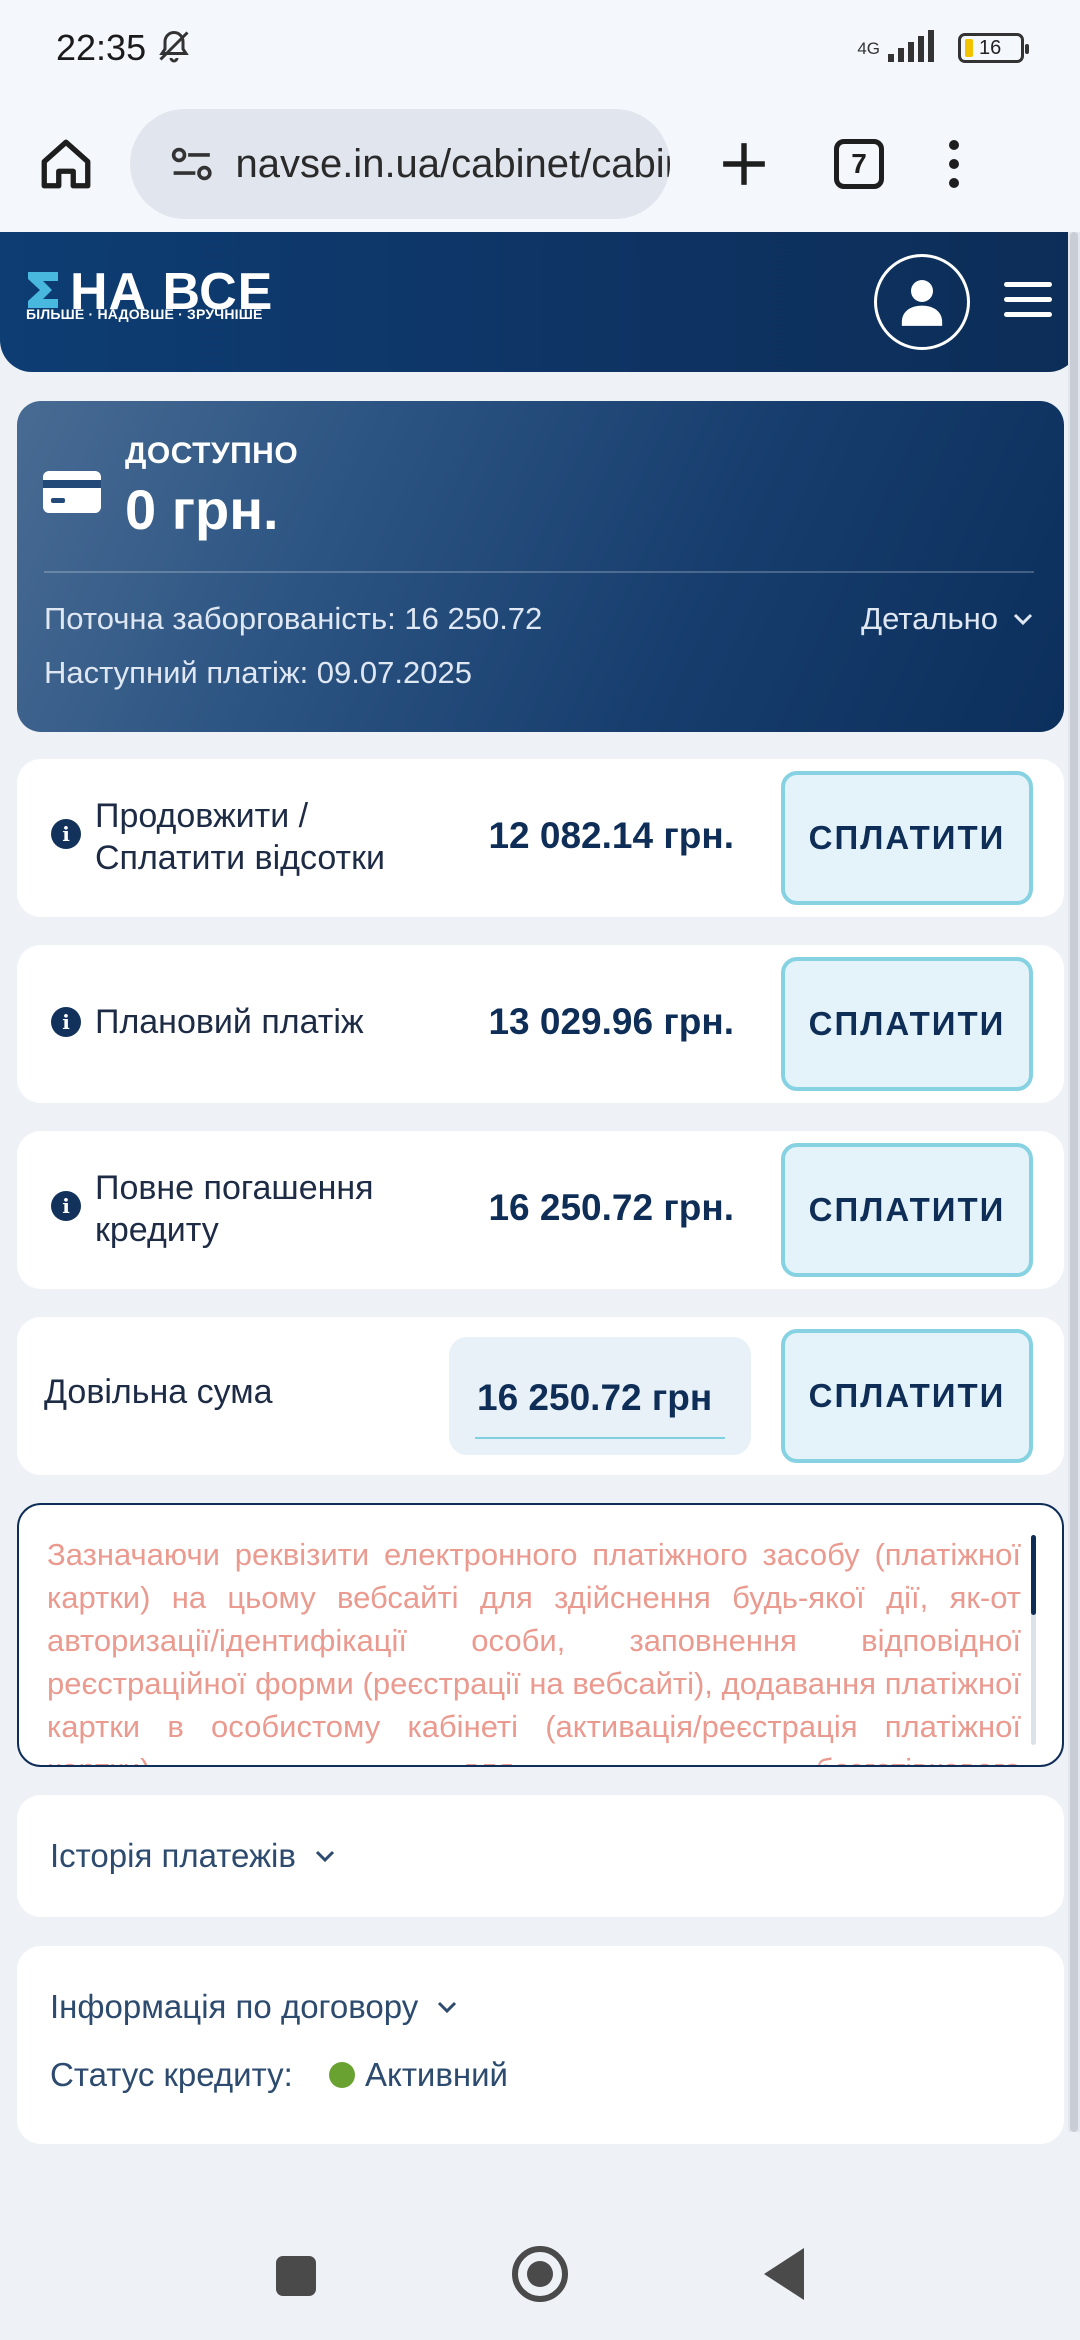 This screenshot has width=1080, height=2340. I want to click on custom-amount-label: Довільна сума, so click(158, 1392).